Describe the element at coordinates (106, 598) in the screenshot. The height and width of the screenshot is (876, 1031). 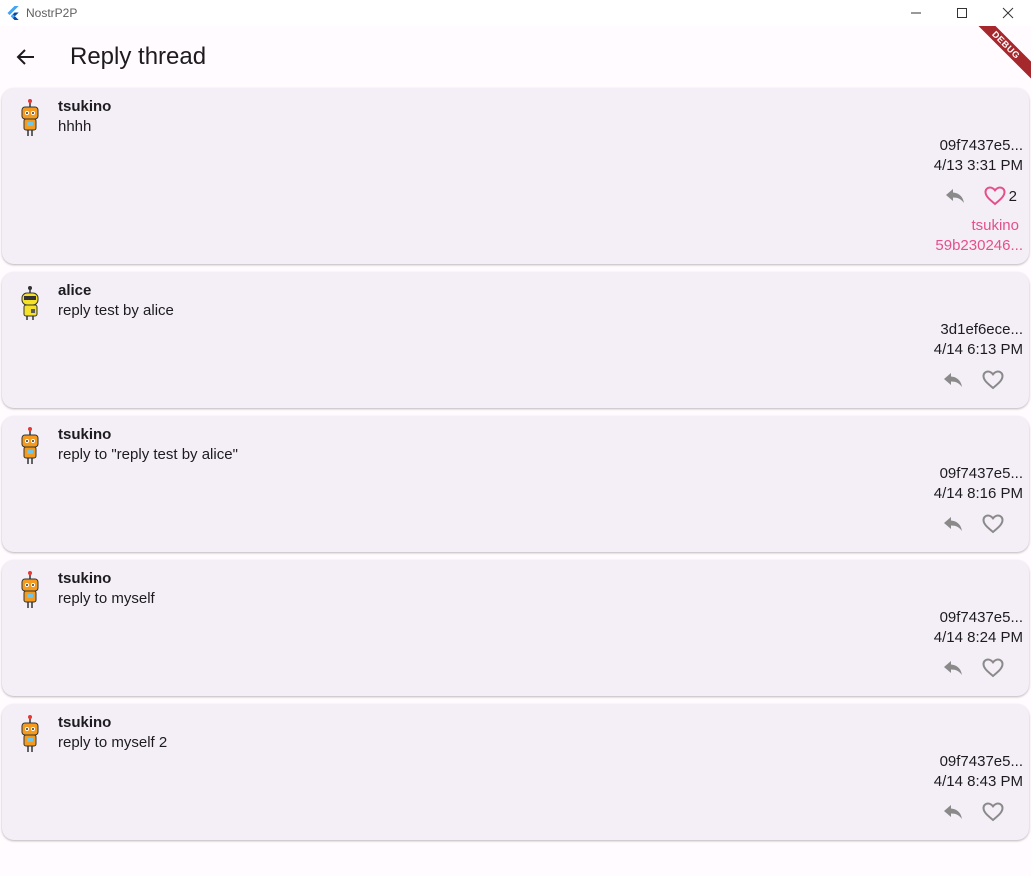
I see `post-content: reply to myself` at that location.